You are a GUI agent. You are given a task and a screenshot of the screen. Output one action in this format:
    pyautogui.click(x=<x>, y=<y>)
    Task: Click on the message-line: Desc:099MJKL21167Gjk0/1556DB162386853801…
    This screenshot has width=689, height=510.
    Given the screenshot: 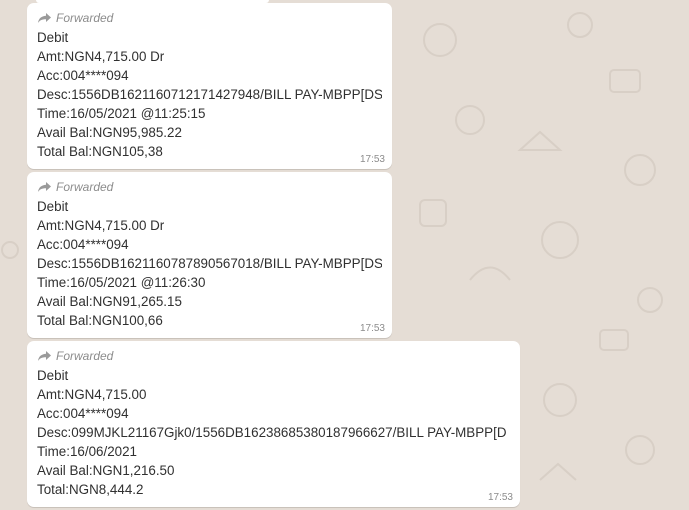 What is the action you would take?
    pyautogui.click(x=272, y=432)
    